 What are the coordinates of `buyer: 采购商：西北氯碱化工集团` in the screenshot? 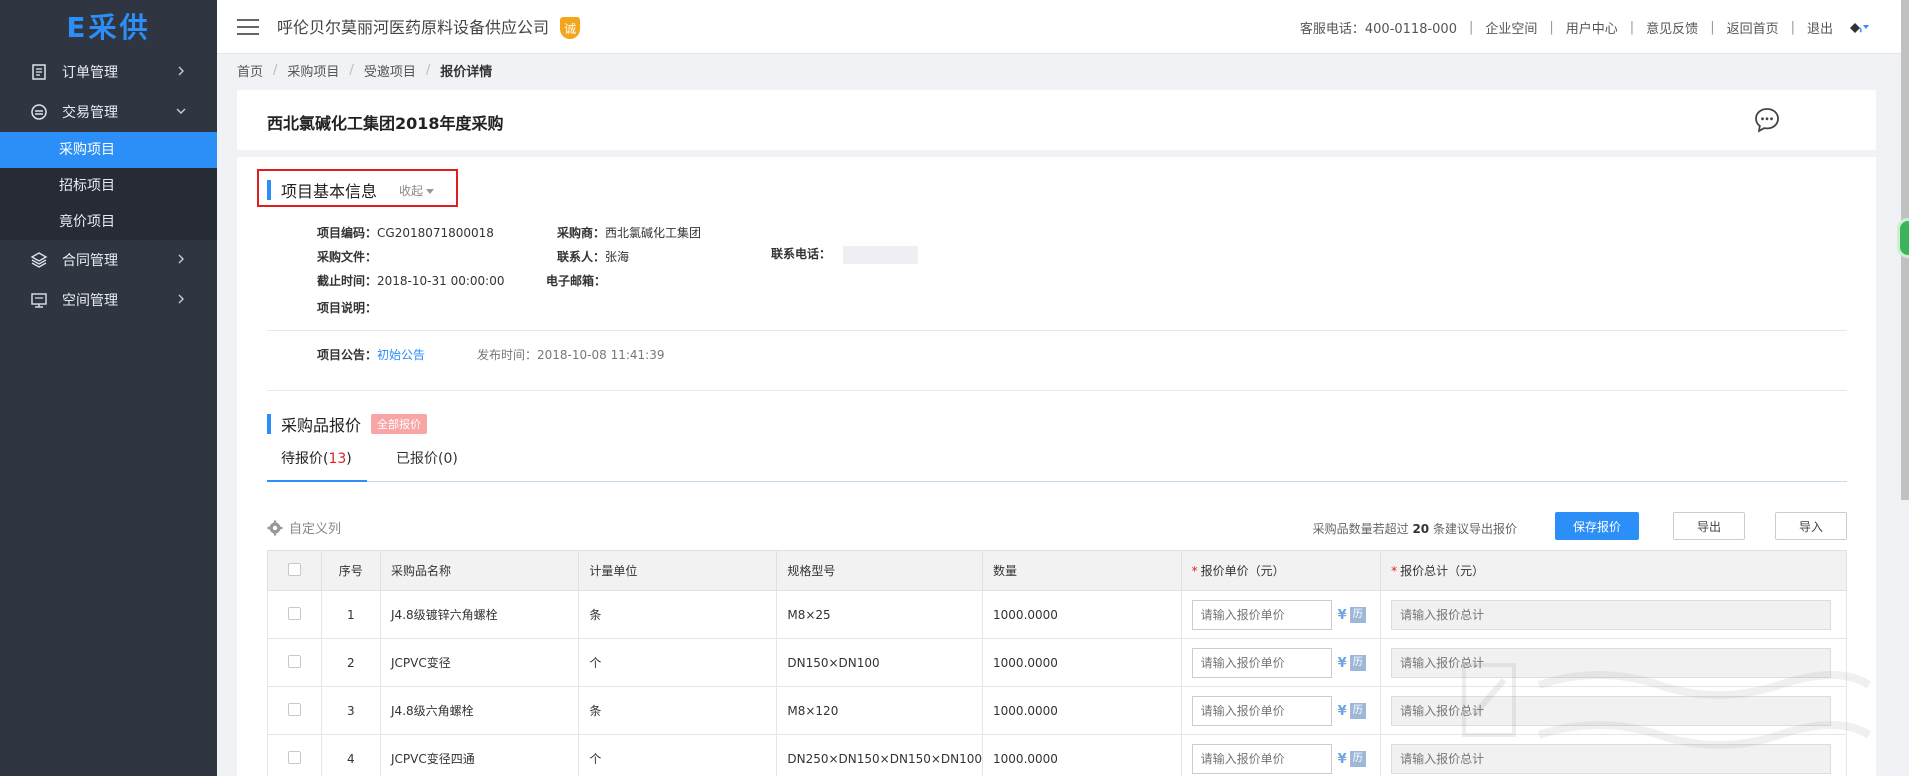 It's located at (629, 232).